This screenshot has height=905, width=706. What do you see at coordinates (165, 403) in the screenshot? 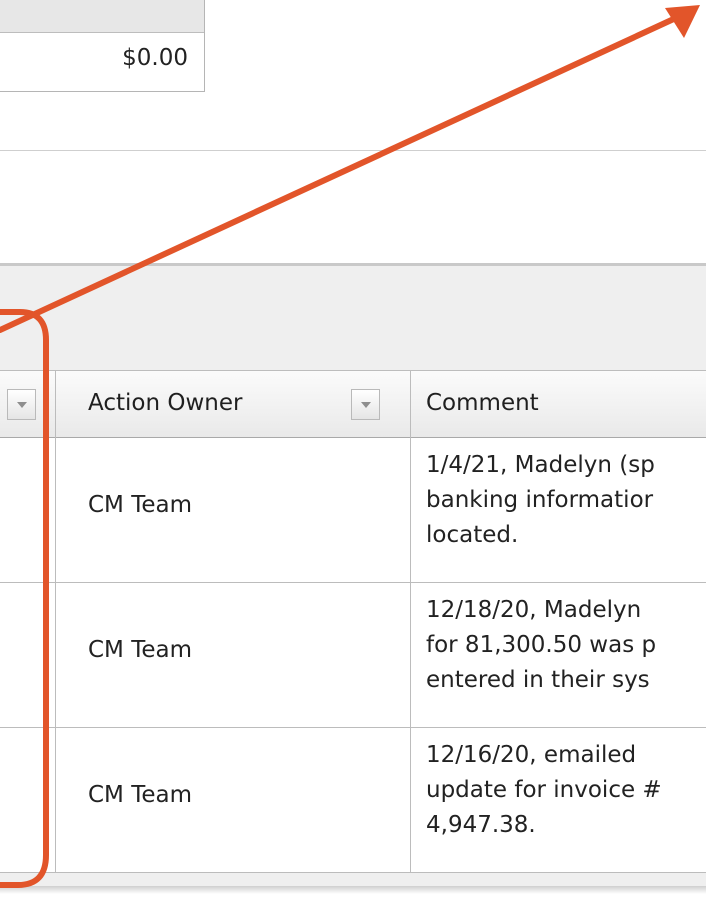
I see `action-owner-header-label: Action Owner` at bounding box center [165, 403].